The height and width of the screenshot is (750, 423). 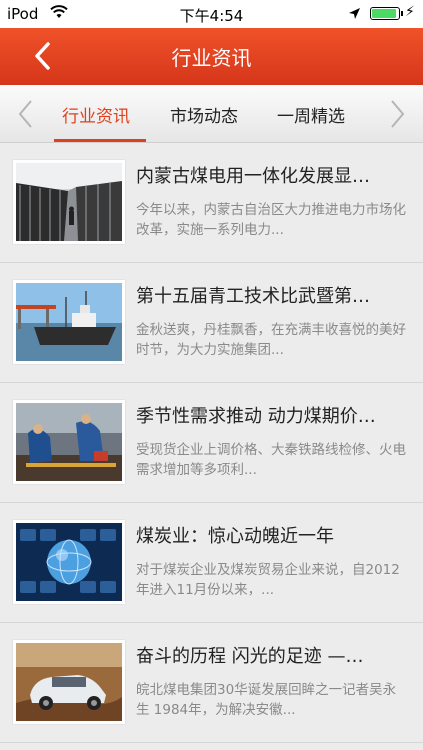 I want to click on active-tab-indicator, so click(x=100, y=140).